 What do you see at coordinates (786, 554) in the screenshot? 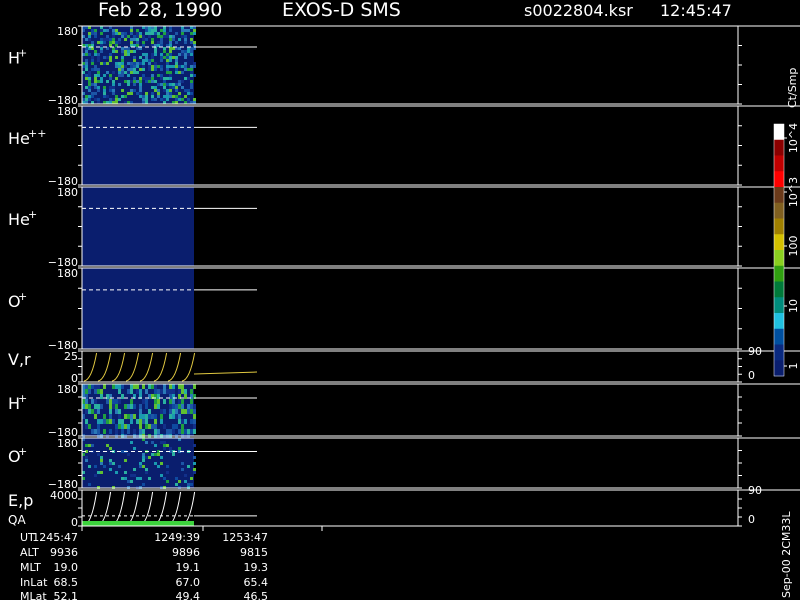
I see `footer-label: Sep-00 2CM33L` at bounding box center [786, 554].